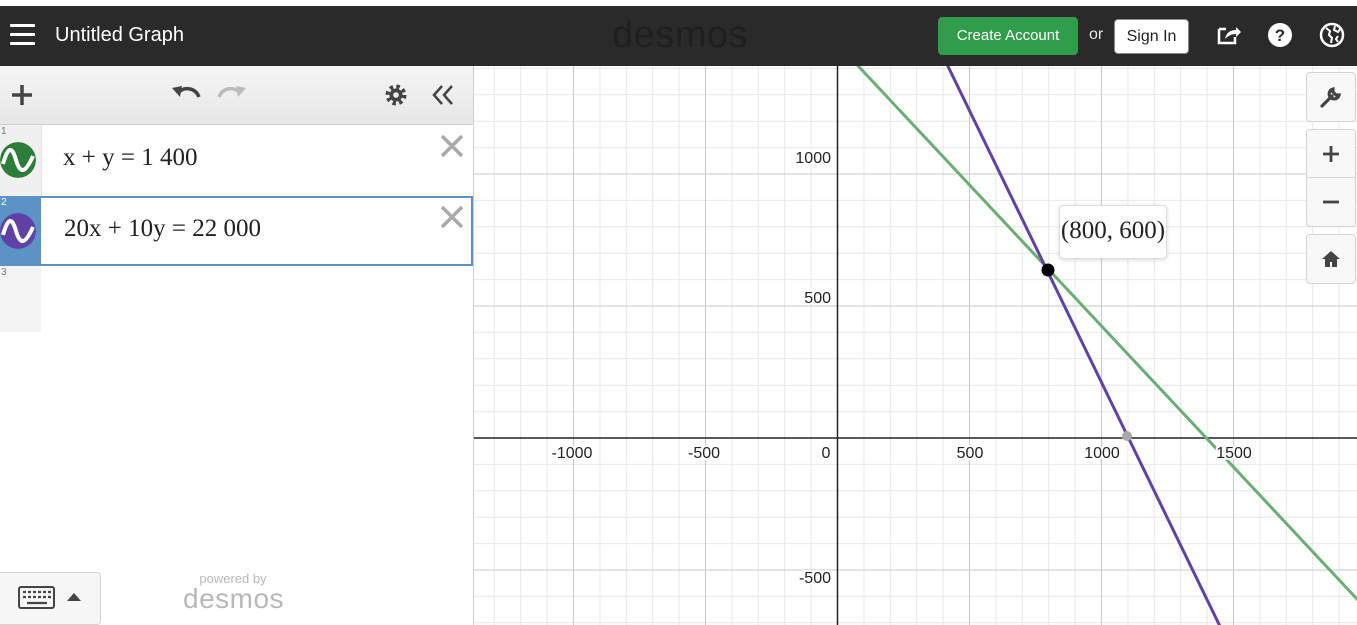 Image resolution: width=1357 pixels, height=625 pixels. I want to click on expression-row-3: 3, so click(236, 299).